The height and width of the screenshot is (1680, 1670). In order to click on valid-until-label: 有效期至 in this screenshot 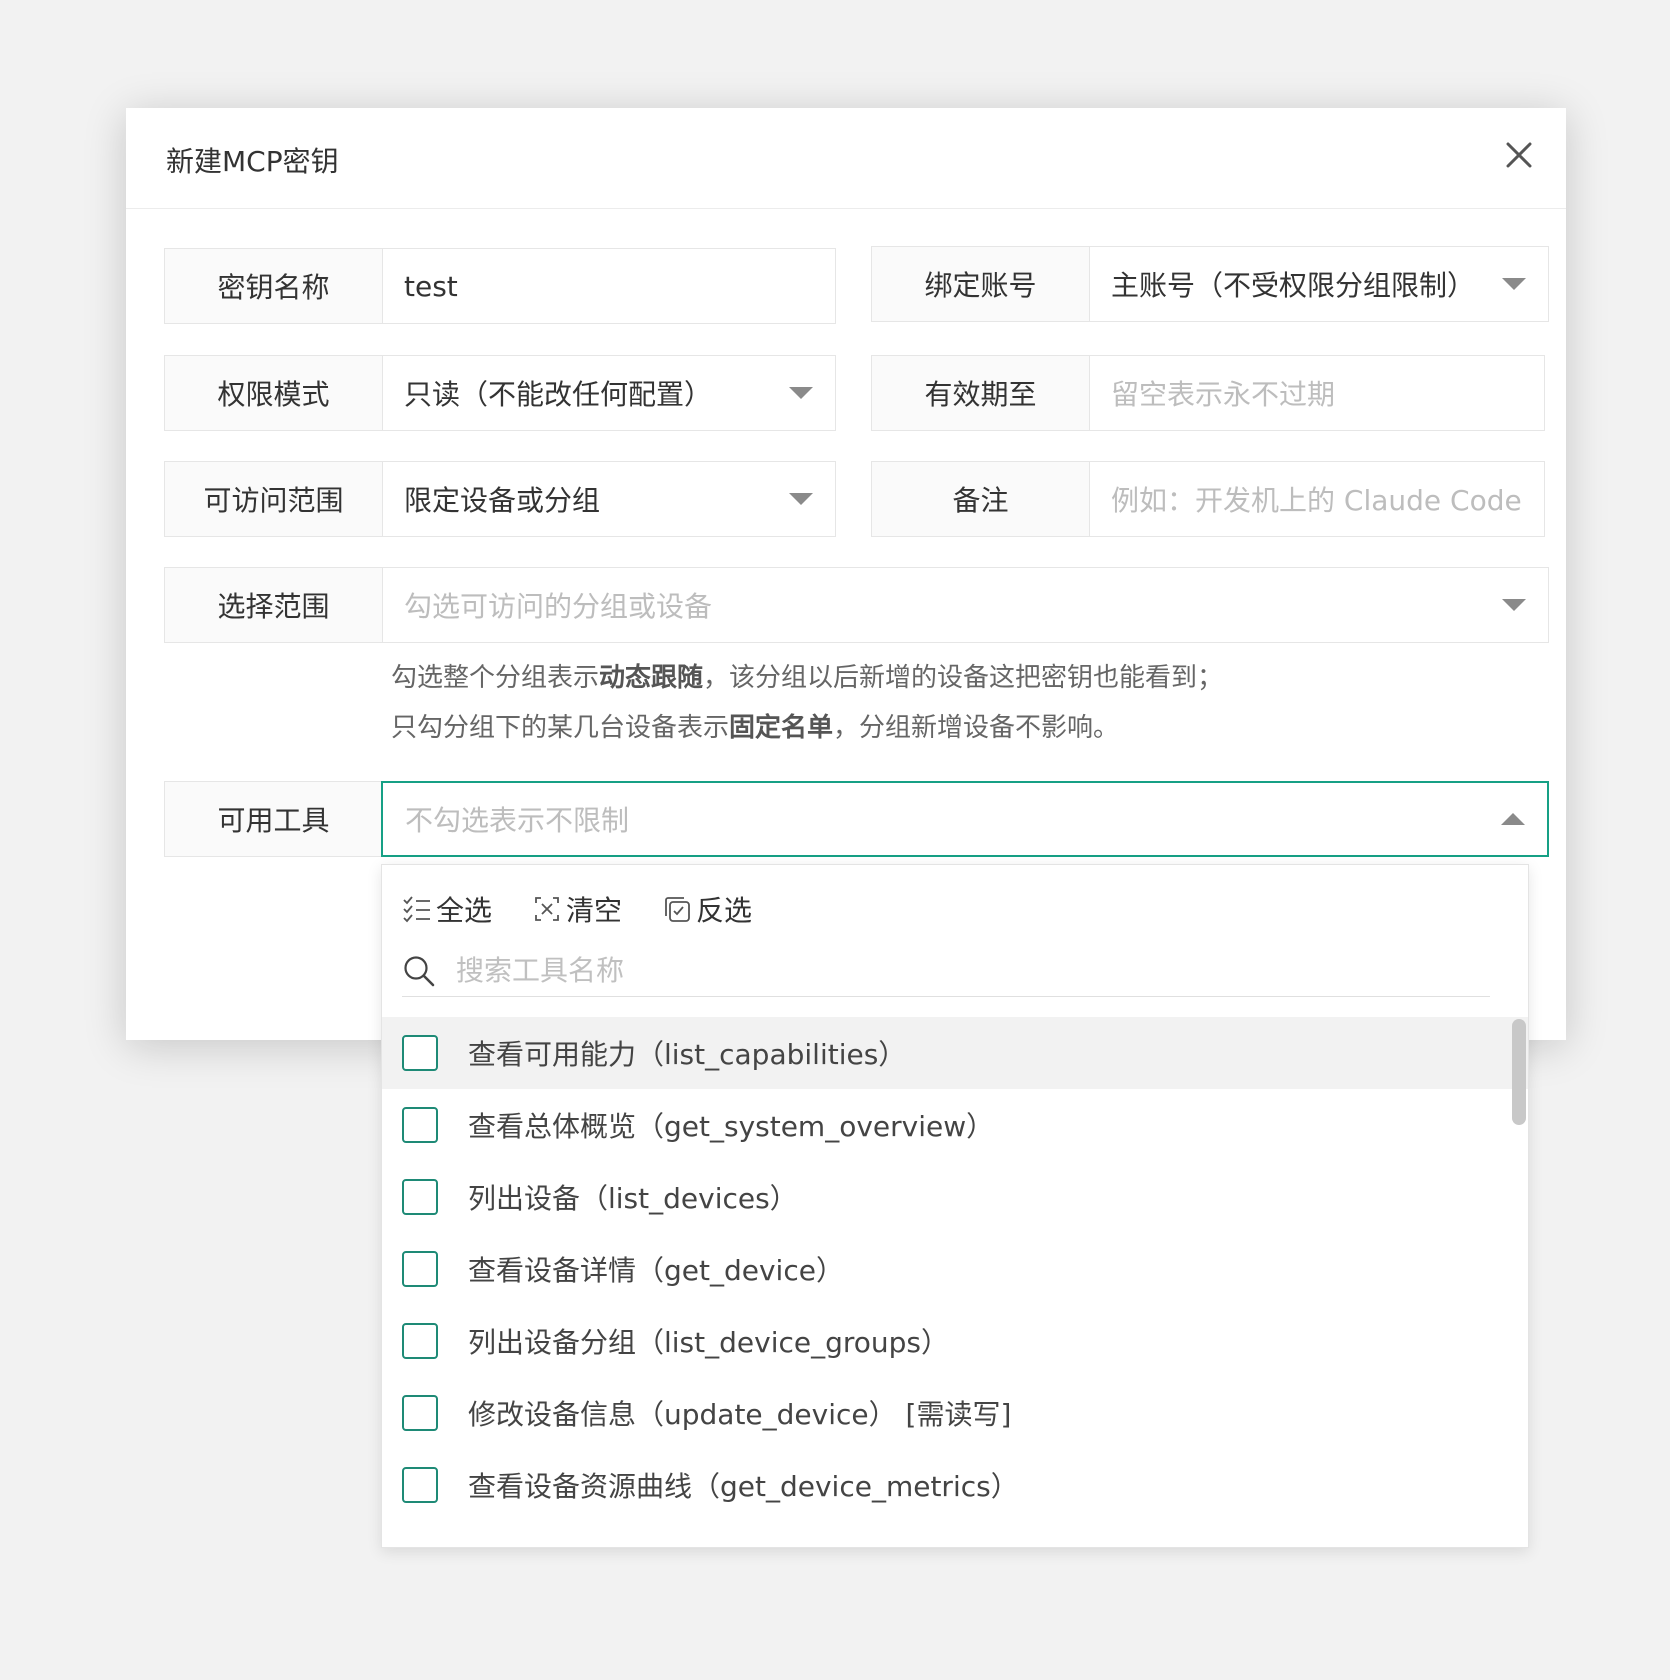, I will do `click(981, 393)`.